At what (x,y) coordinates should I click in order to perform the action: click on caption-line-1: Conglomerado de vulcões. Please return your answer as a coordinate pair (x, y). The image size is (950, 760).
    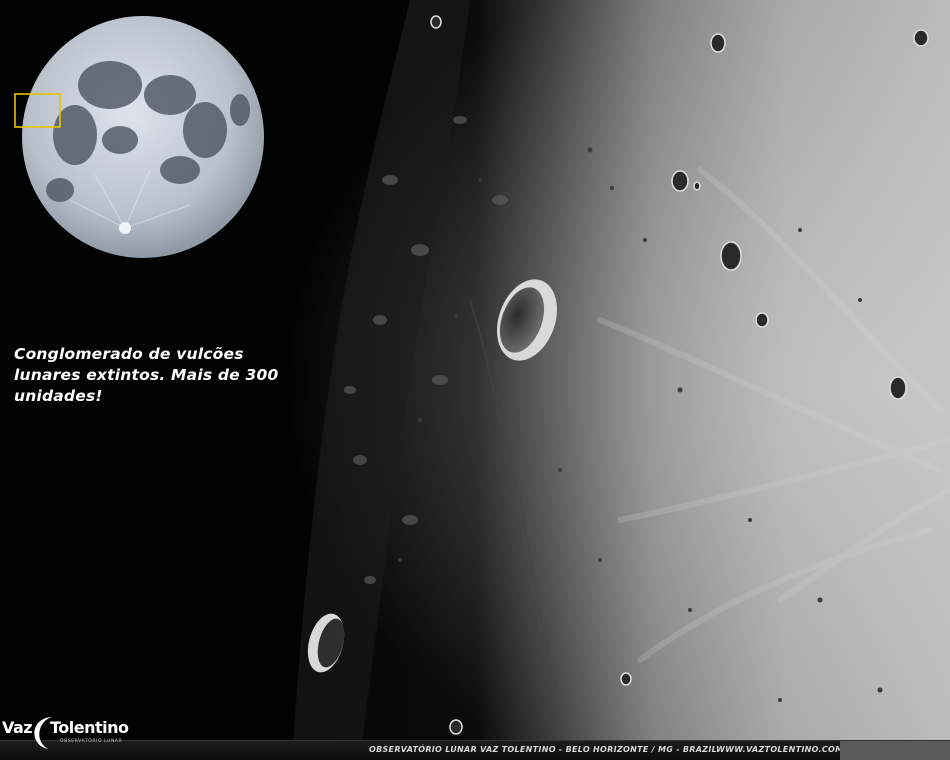
    Looking at the image, I should click on (129, 354).